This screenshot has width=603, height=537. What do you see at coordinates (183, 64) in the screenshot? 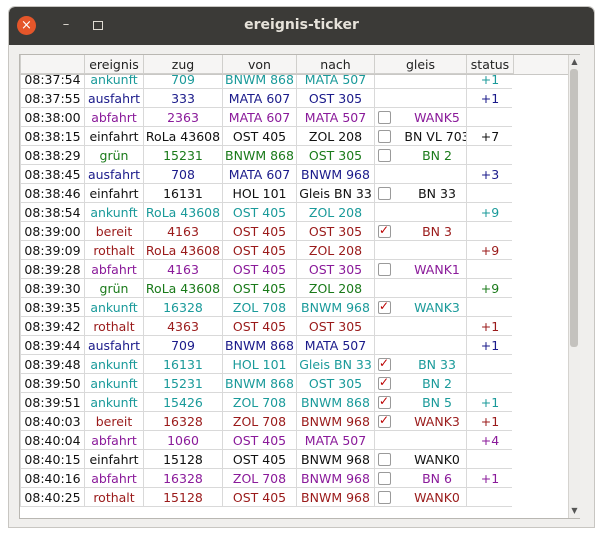
I see `column-header-zug: zug` at bounding box center [183, 64].